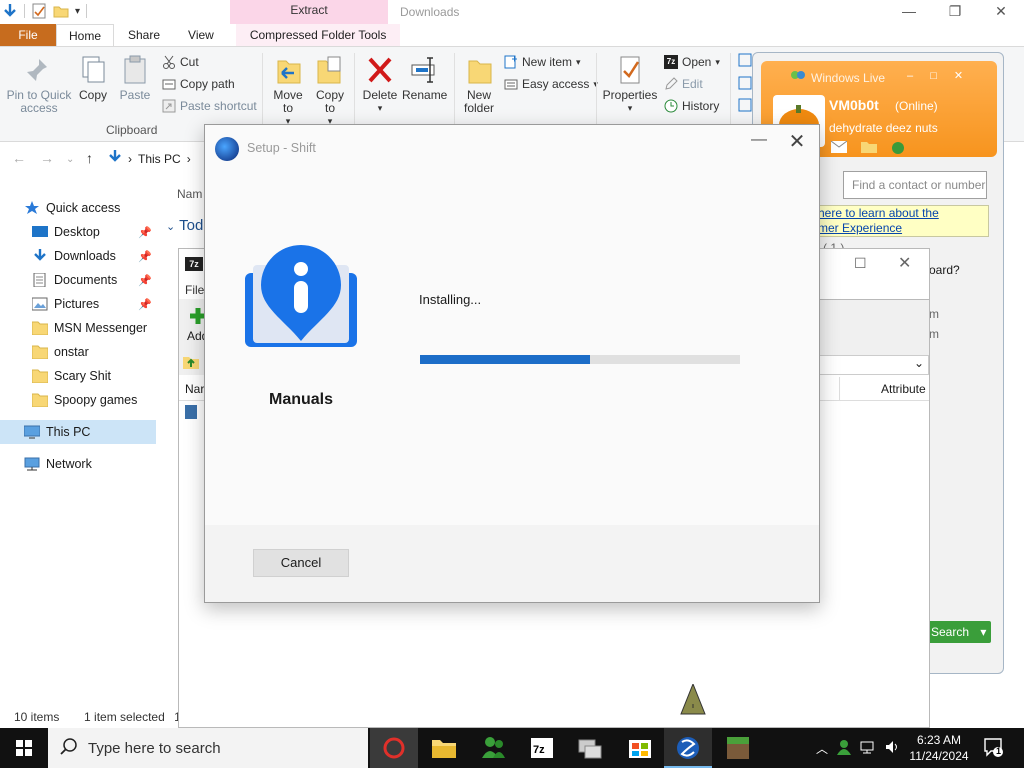  I want to click on recent-chevron-icon: ⌄, so click(70, 159).